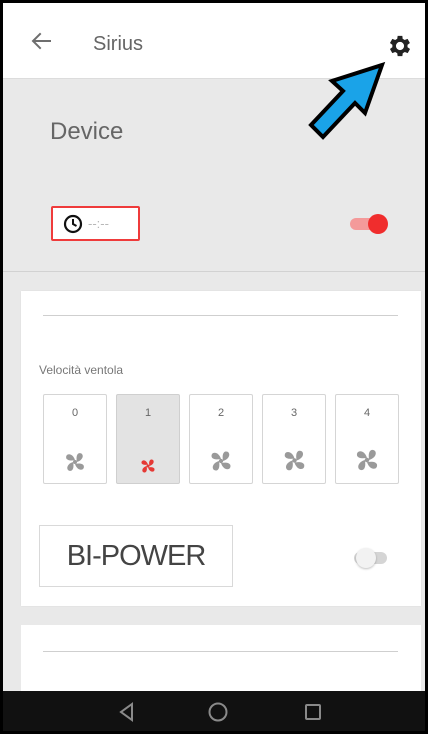 This screenshot has width=428, height=734. What do you see at coordinates (347, 100) in the screenshot?
I see `pointer-arrow-icon` at bounding box center [347, 100].